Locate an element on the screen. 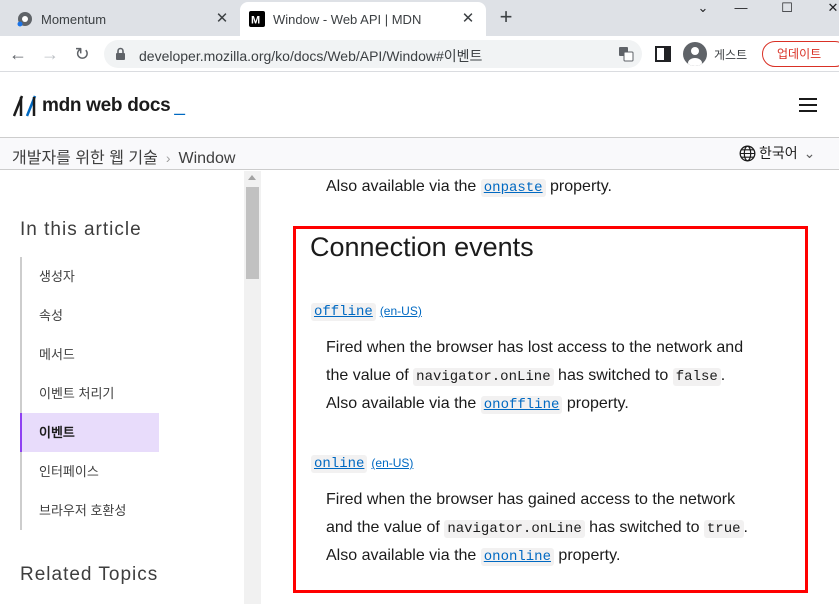 The width and height of the screenshot is (839, 604). tab-mdn: M Window - Web API | MDN ✕ is located at coordinates (363, 19).